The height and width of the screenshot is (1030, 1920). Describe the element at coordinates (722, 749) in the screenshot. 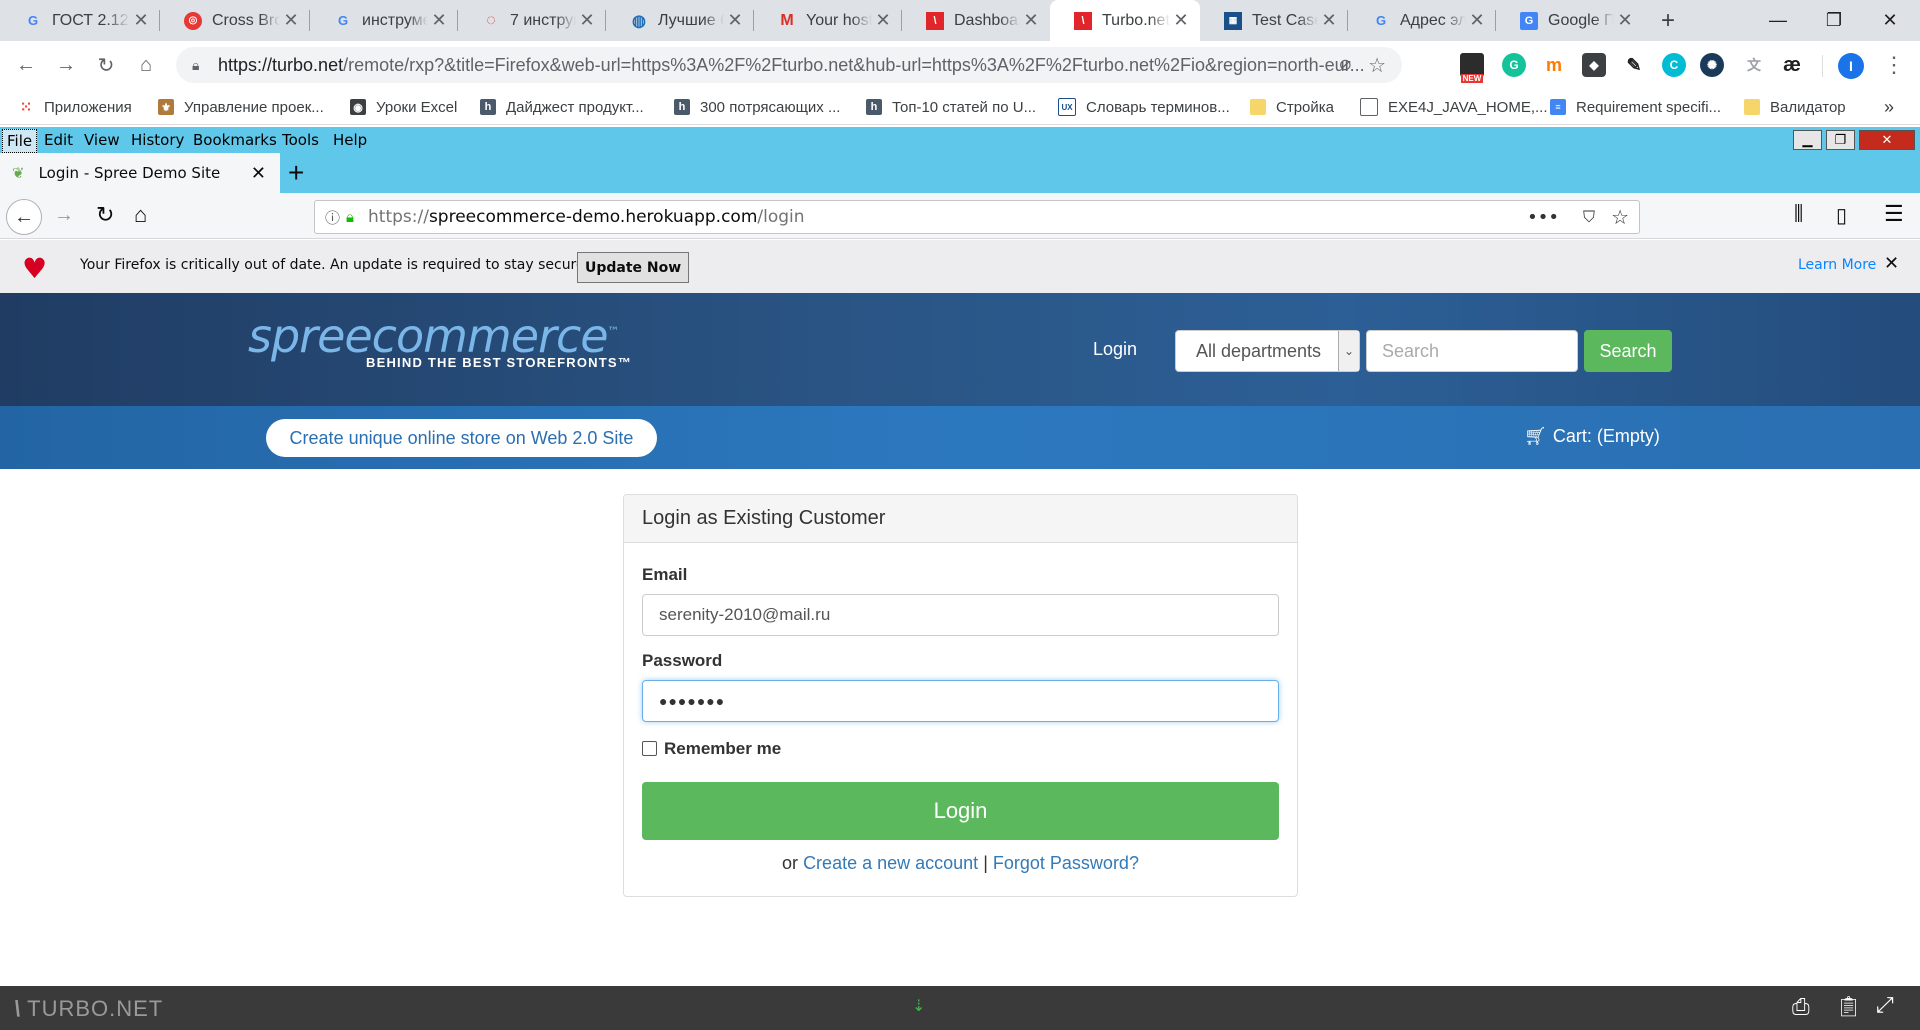

I see `remember-me-label: Remember me` at that location.